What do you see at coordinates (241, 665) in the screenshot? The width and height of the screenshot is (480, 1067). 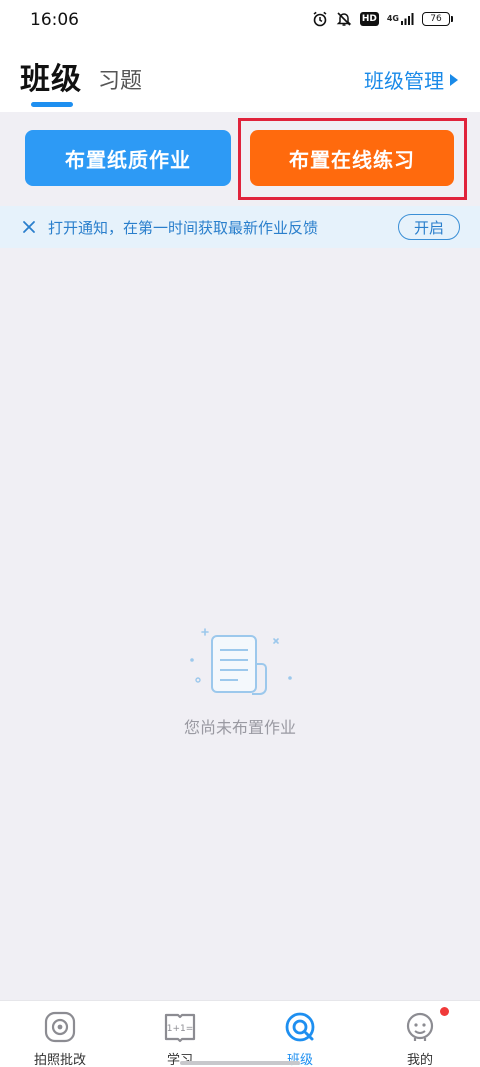 I see `document-icon` at bounding box center [241, 665].